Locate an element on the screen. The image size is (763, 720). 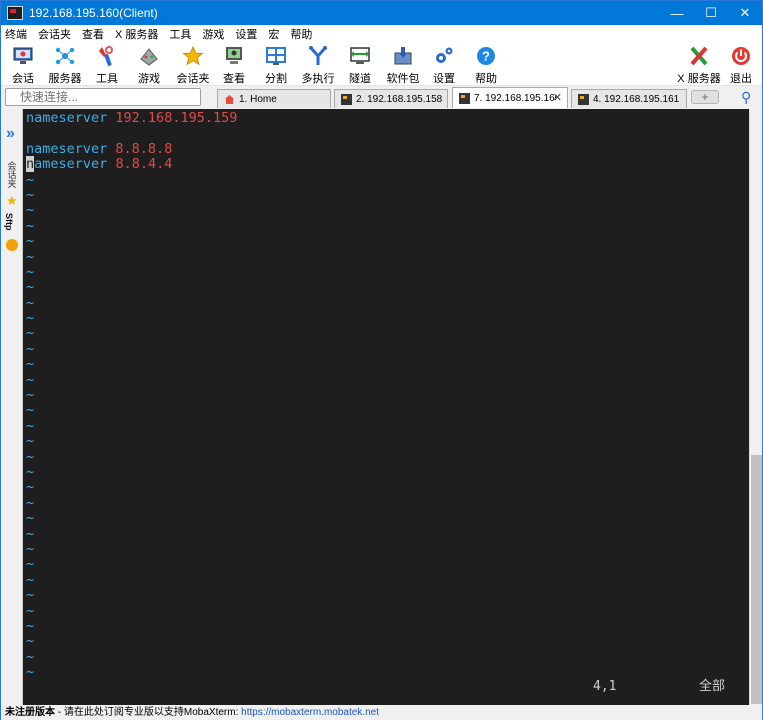
terminal-scrollbar is located at coordinates (755, 407).